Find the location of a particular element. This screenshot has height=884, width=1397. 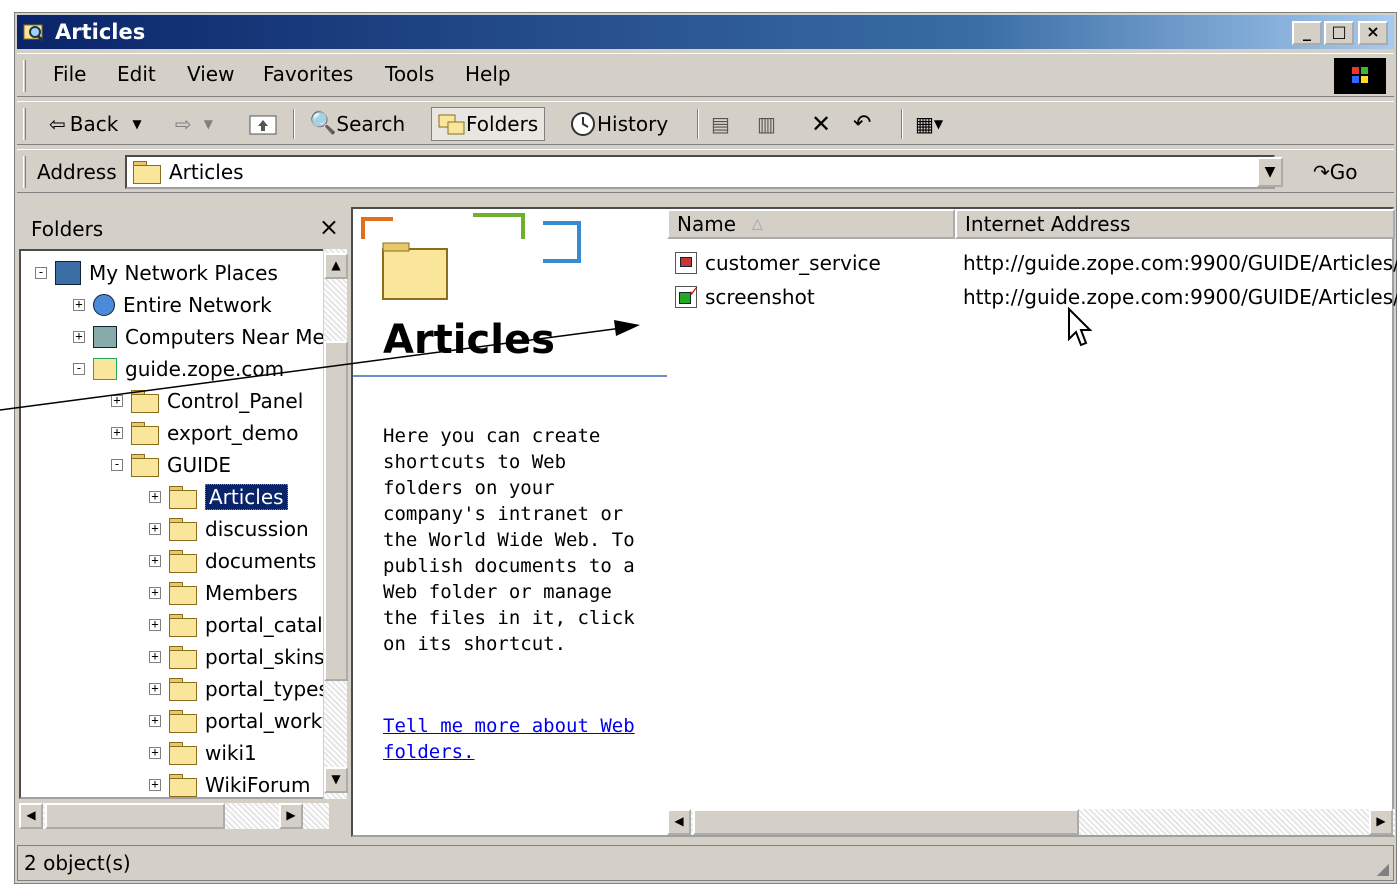

tree-item-label: Articles is located at coordinates (246, 497).